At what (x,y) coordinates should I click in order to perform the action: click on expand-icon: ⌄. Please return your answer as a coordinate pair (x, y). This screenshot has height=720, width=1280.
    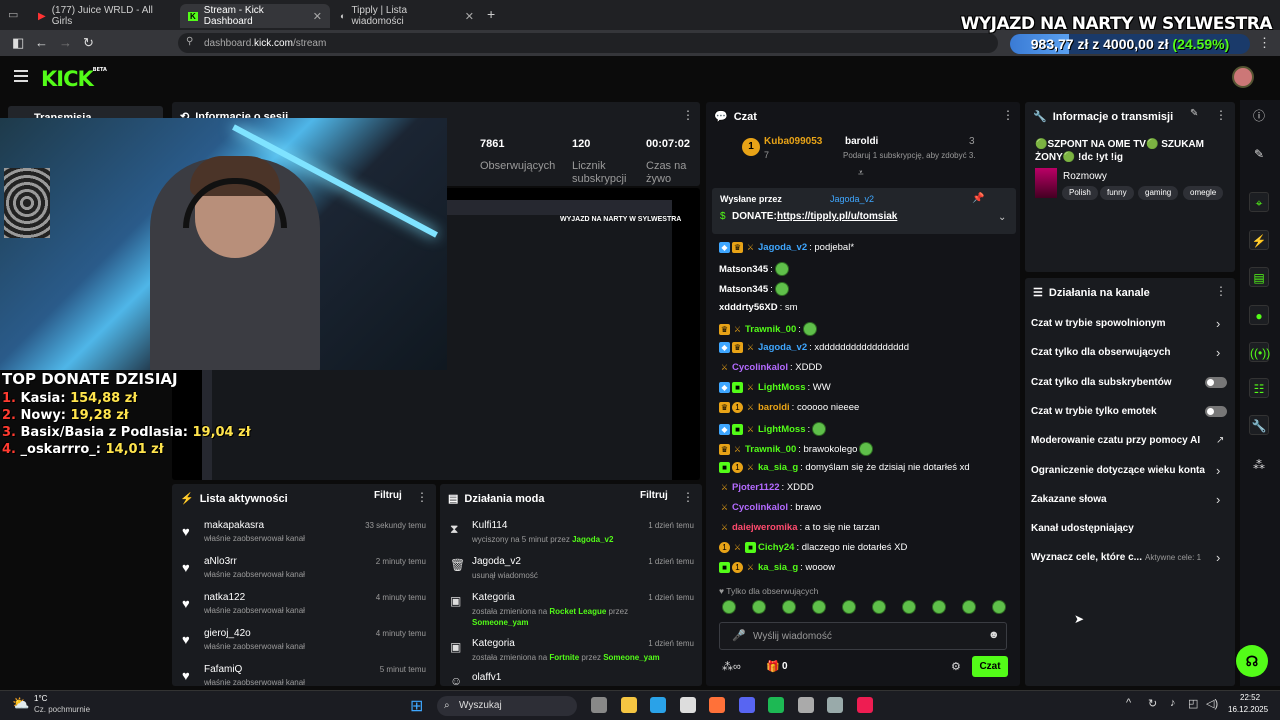
    Looking at the image, I should click on (1002, 217).